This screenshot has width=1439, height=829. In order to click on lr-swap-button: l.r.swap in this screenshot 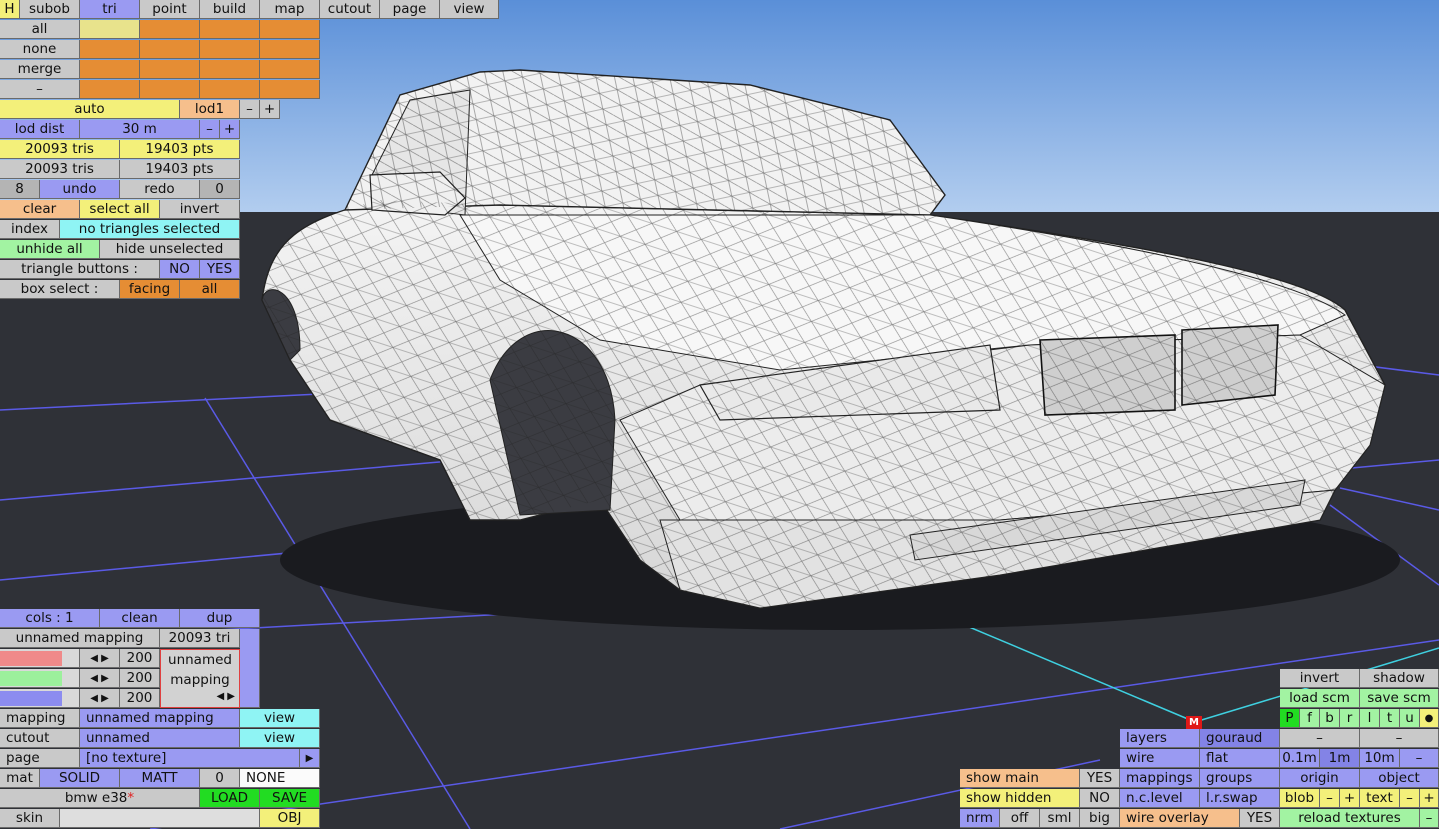, I will do `click(1240, 798)`.